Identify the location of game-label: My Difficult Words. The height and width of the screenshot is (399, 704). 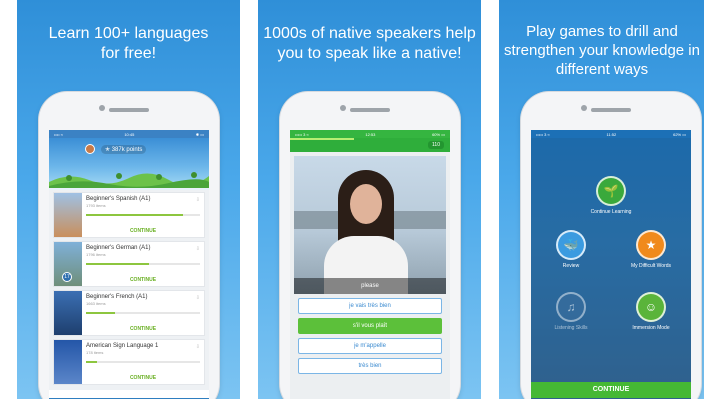
(651, 266).